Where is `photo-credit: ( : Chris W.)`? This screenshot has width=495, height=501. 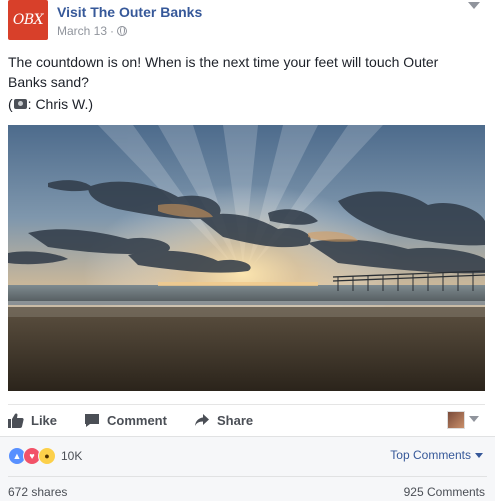 photo-credit: ( : Chris W.) is located at coordinates (50, 104).